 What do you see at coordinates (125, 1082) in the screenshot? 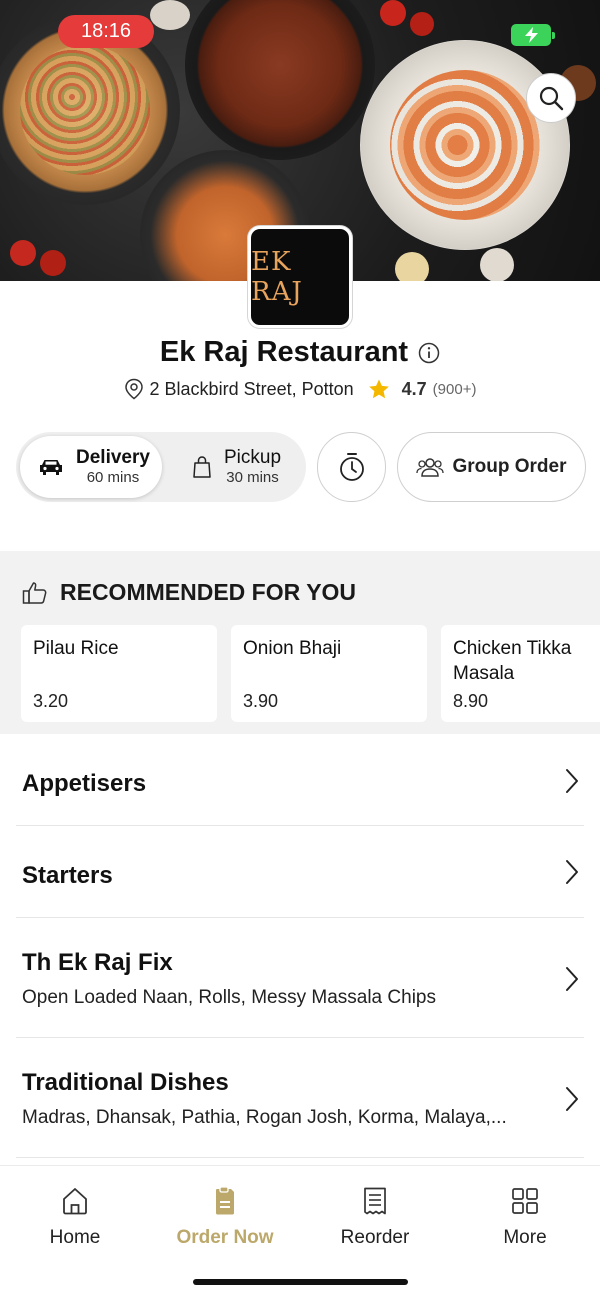
I see `category-title: Traditional Dishes` at bounding box center [125, 1082].